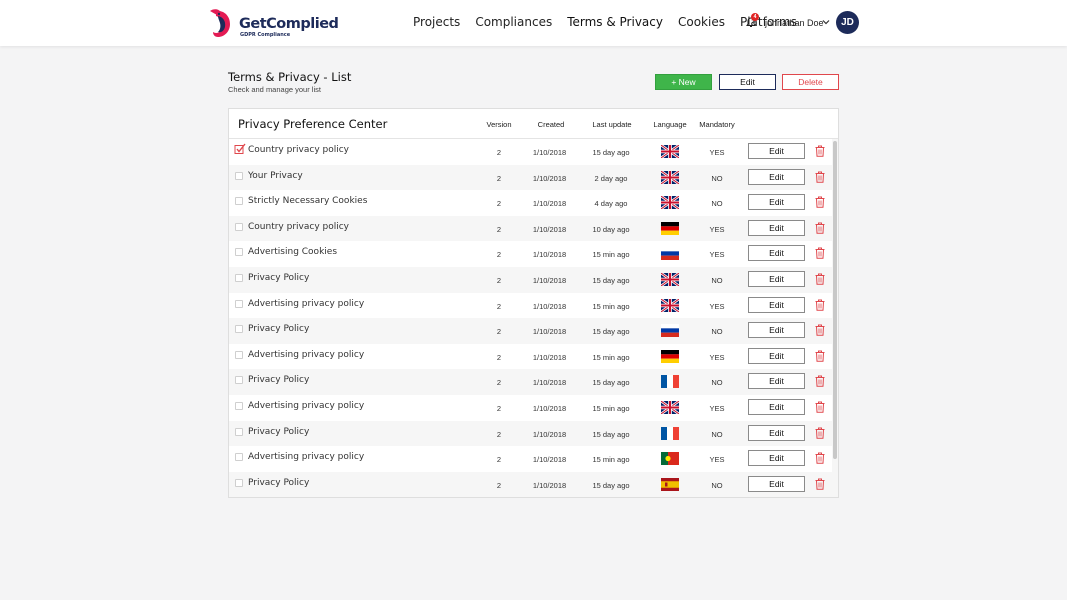 This screenshot has height=600, width=1067. What do you see at coordinates (611, 255) in the screenshot?
I see `last-update-cell: 15 min ago` at bounding box center [611, 255].